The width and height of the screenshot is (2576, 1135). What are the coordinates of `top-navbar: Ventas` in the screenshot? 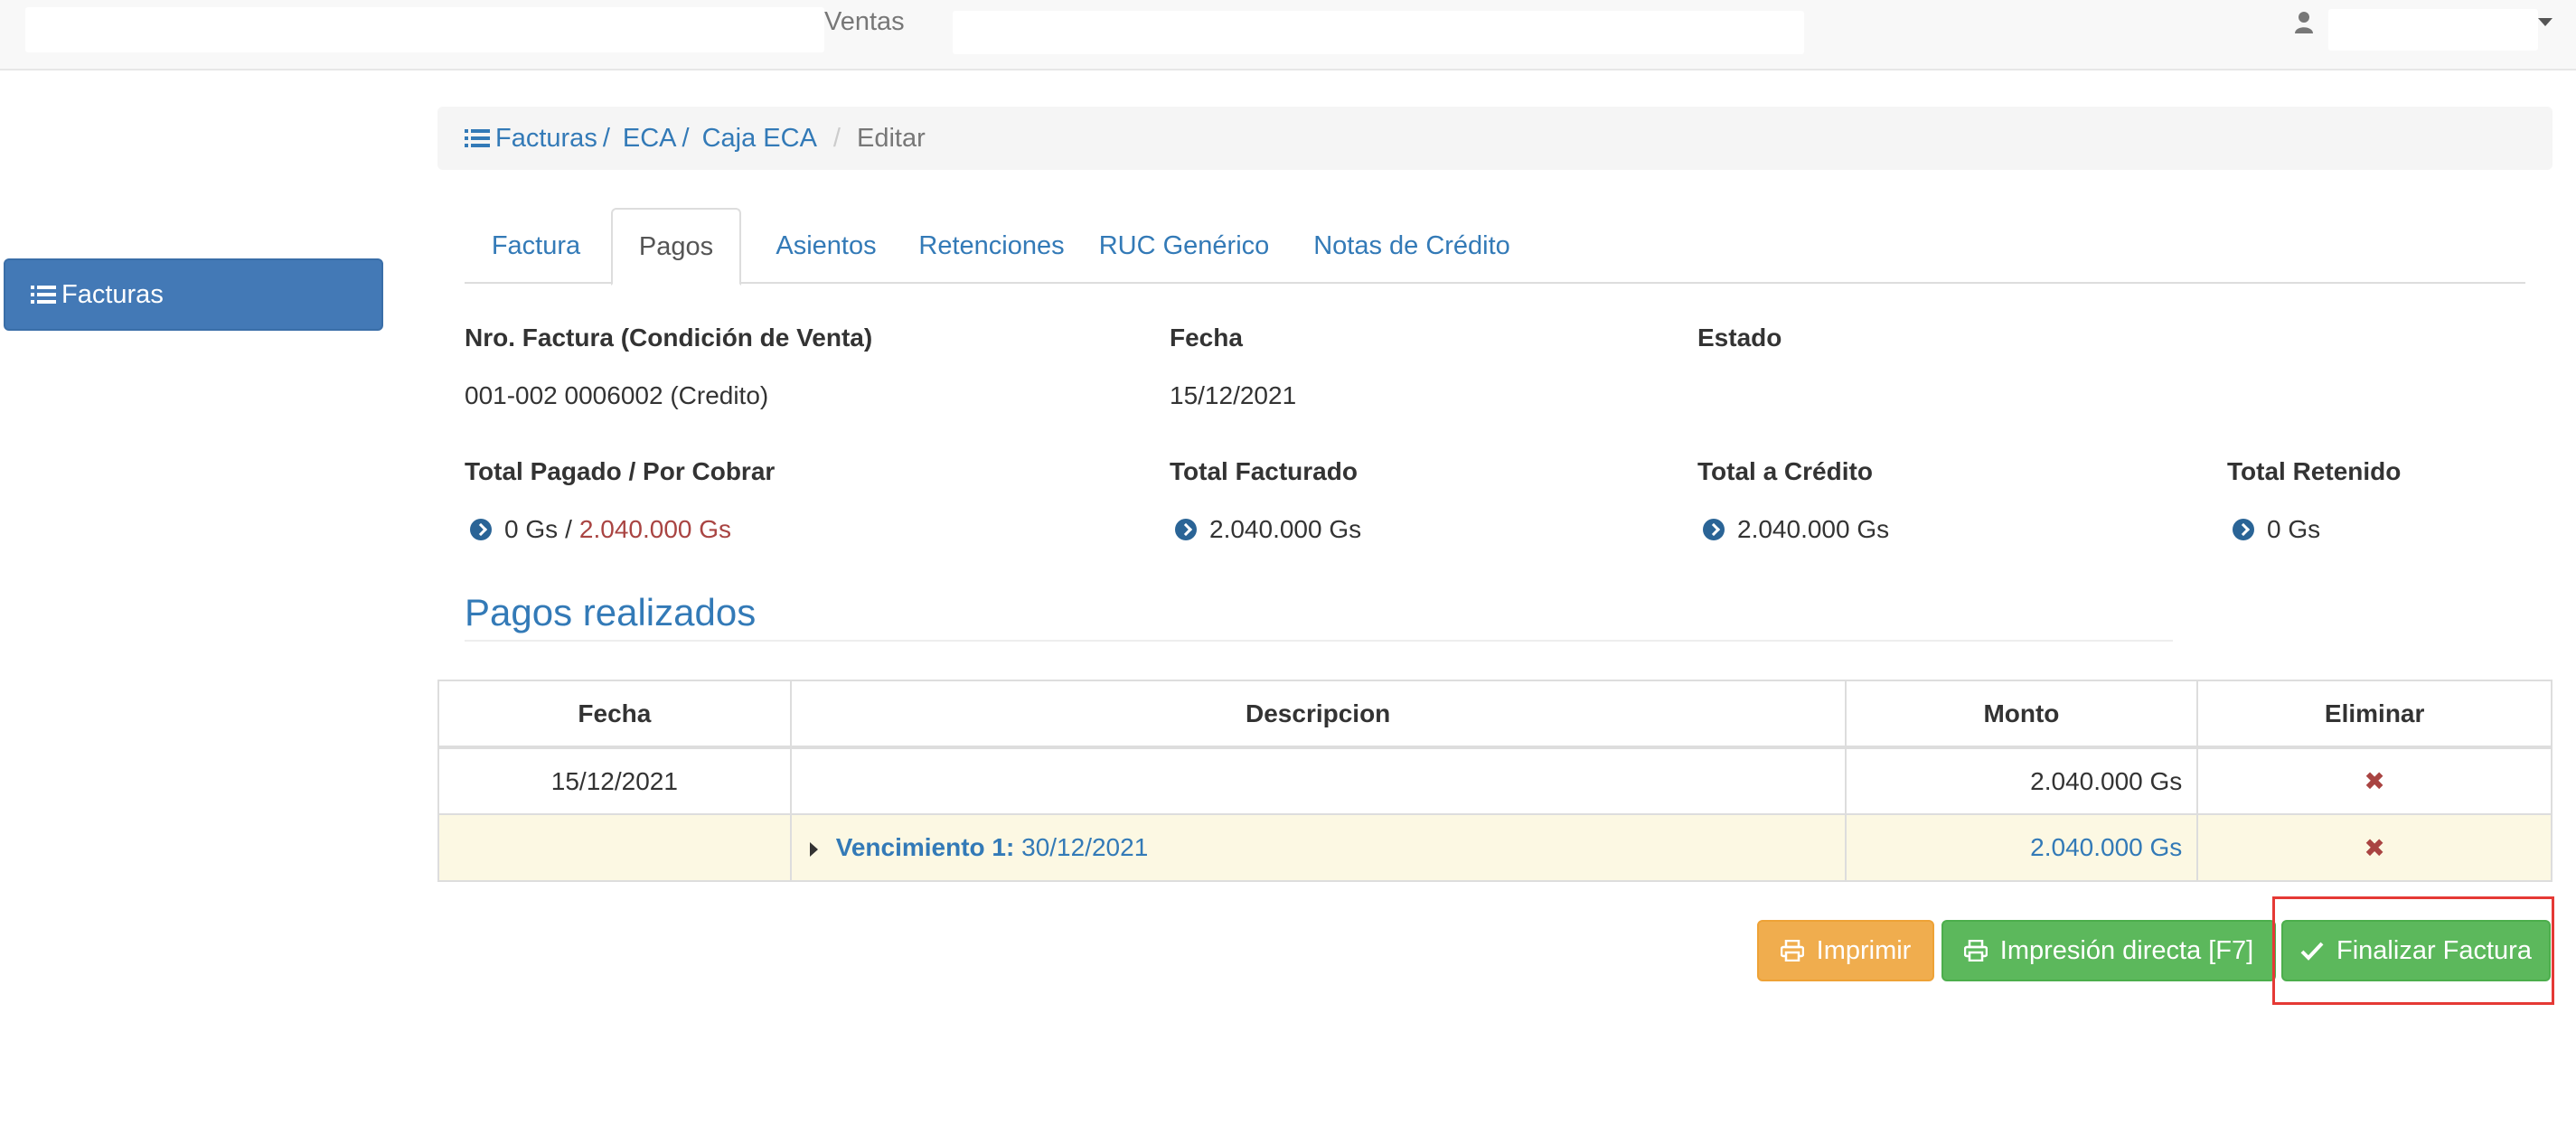 It's located at (1288, 35).